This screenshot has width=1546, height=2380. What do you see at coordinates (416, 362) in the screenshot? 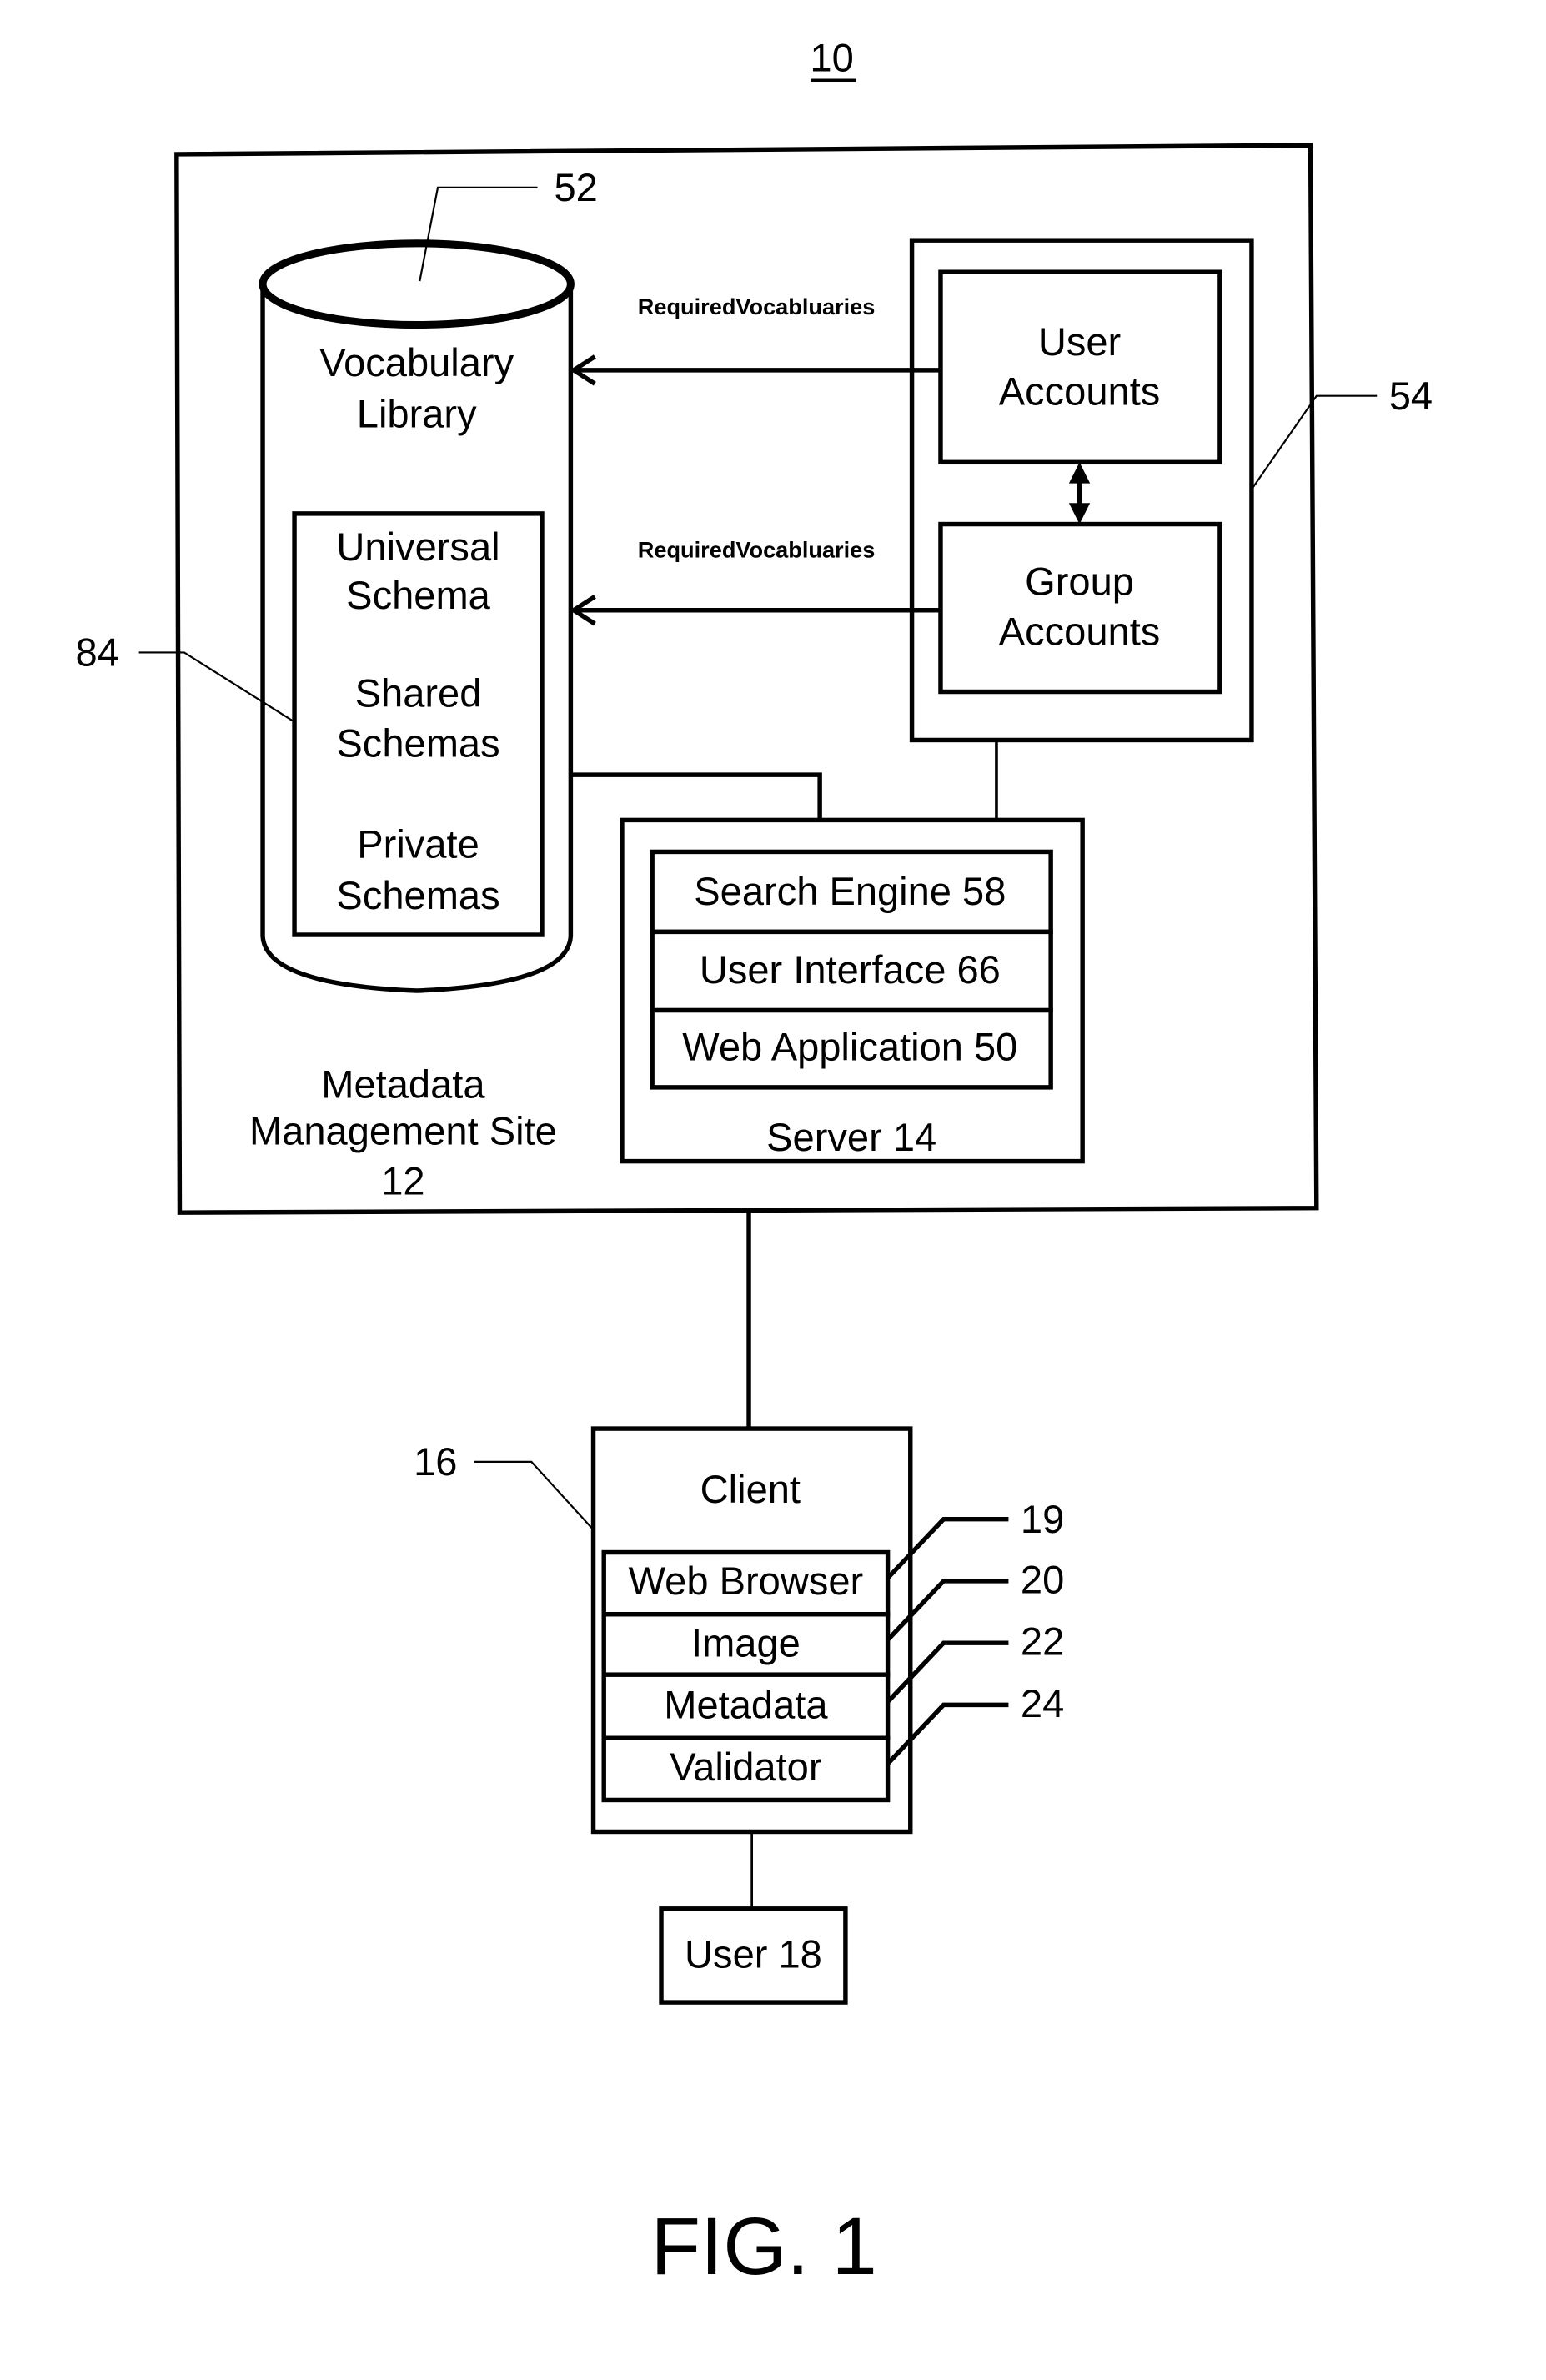
I see `vocabulary-library-title-1: Vocabulary` at bounding box center [416, 362].